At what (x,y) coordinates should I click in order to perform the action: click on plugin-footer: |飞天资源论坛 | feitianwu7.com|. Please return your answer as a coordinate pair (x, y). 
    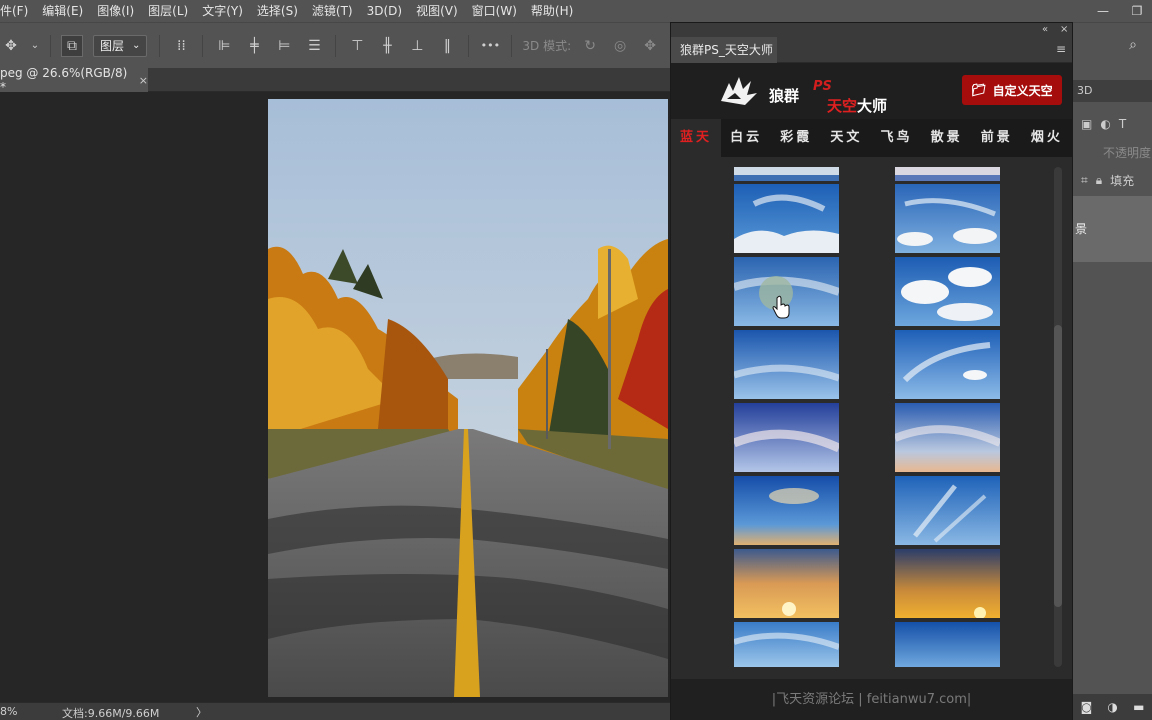
    Looking at the image, I should click on (871, 699).